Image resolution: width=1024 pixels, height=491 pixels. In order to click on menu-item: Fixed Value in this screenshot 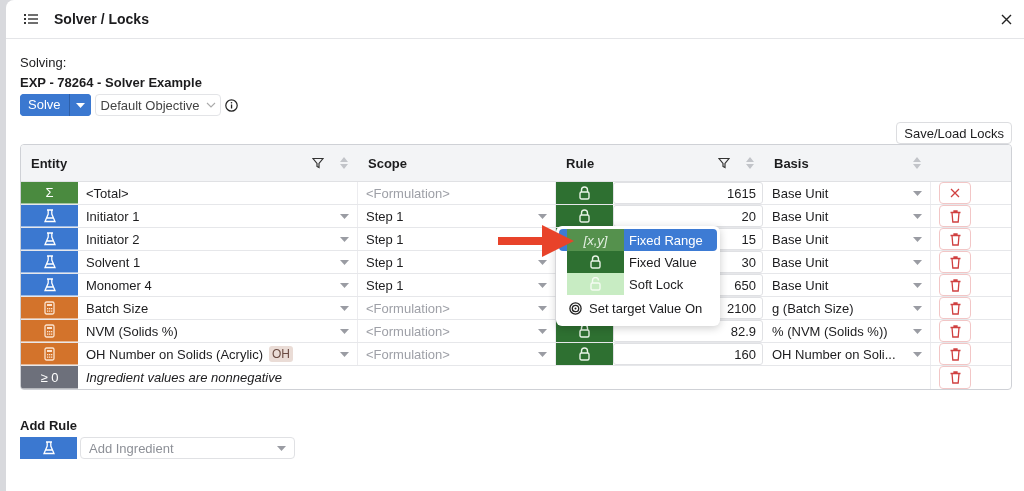, I will do `click(638, 262)`.